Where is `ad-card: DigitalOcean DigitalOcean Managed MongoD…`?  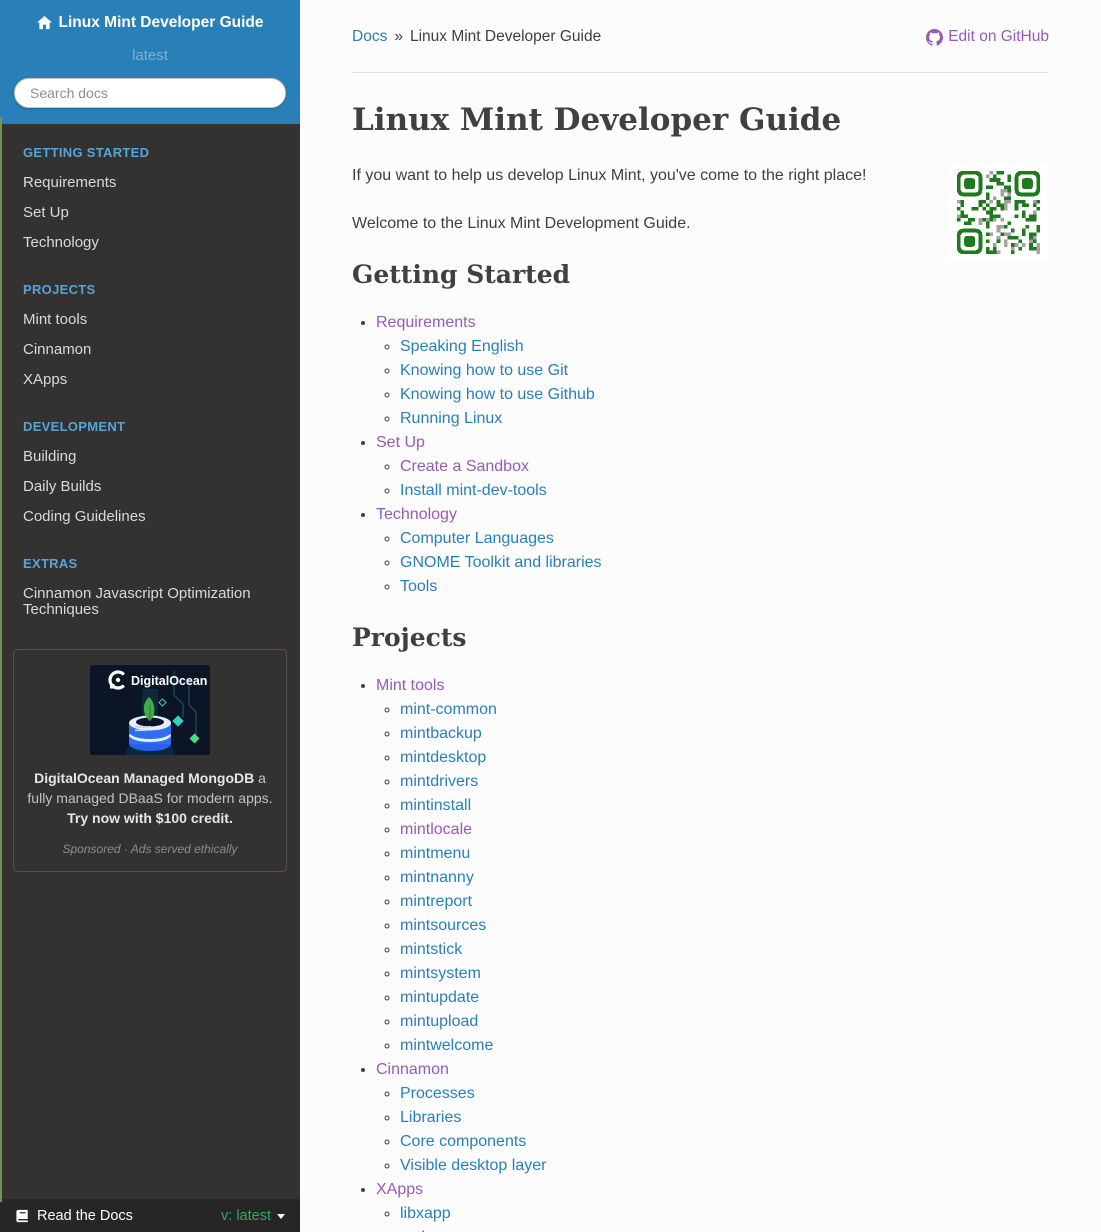 ad-card: DigitalOcean DigitalOcean Managed MongoD… is located at coordinates (150, 760).